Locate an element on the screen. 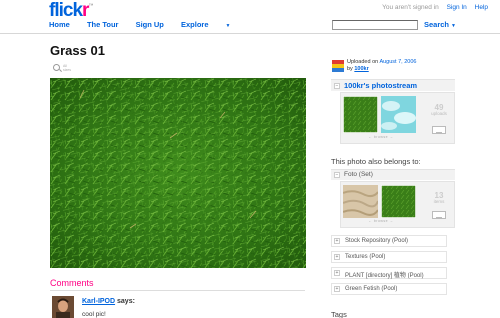 The height and width of the screenshot is (318, 500). set-context: ← browse → 13 items is located at coordinates (397, 204).